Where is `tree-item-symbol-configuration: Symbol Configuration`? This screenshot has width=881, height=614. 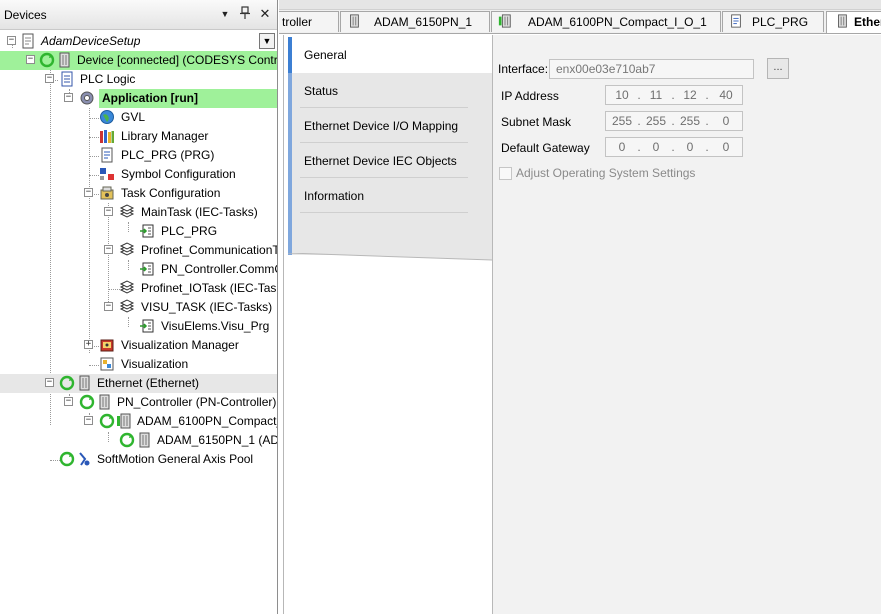
tree-item-symbol-configuration: Symbol Configuration is located at coordinates (138, 174).